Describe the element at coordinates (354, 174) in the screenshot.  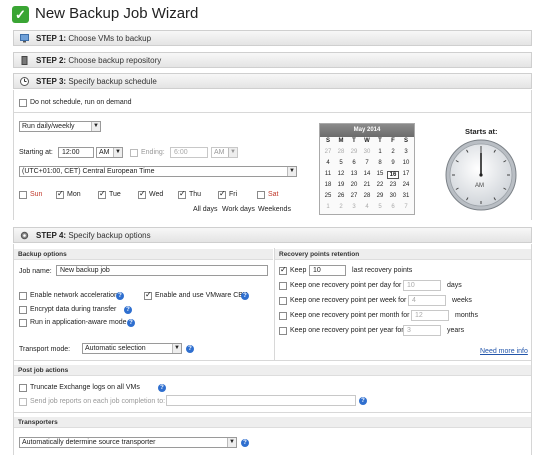
I see `calendar-day: 13` at that location.